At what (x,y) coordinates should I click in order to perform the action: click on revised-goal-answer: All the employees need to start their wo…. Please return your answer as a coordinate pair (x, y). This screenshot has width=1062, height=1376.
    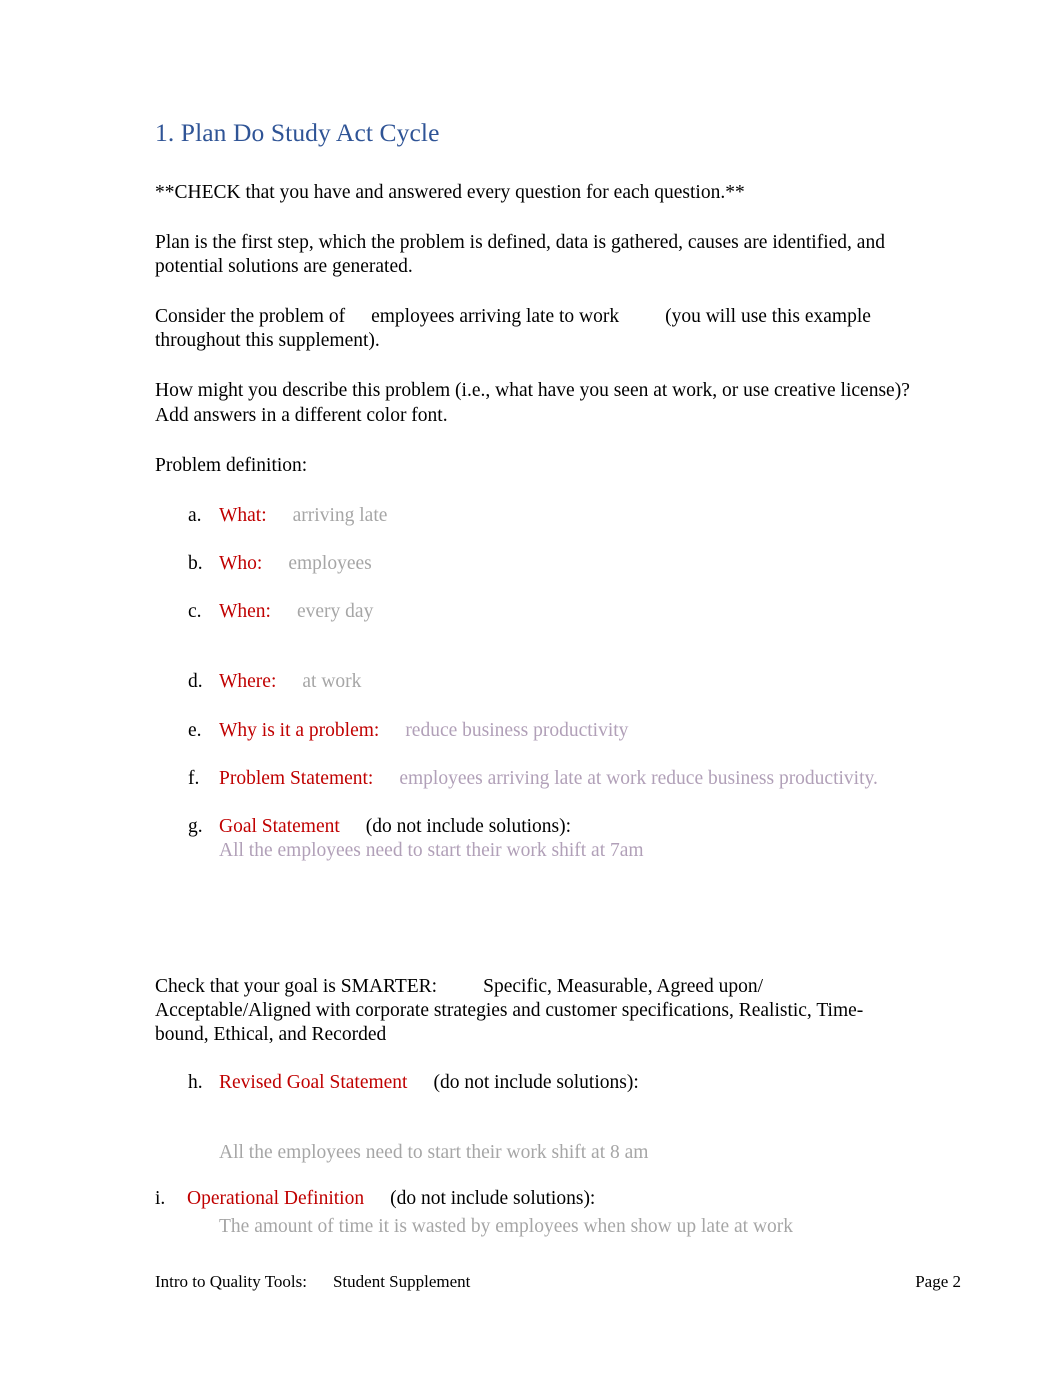
    Looking at the image, I should click on (434, 1152).